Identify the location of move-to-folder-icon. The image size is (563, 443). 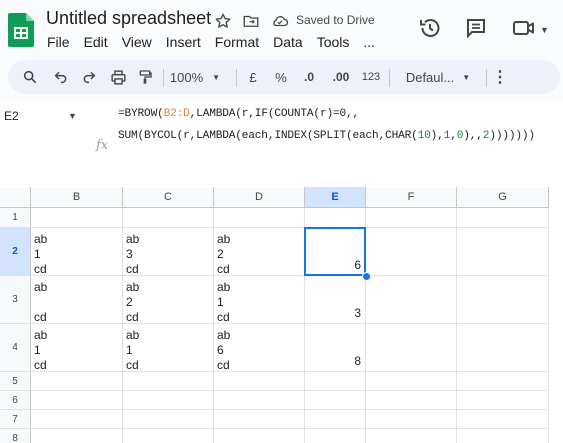
(251, 21).